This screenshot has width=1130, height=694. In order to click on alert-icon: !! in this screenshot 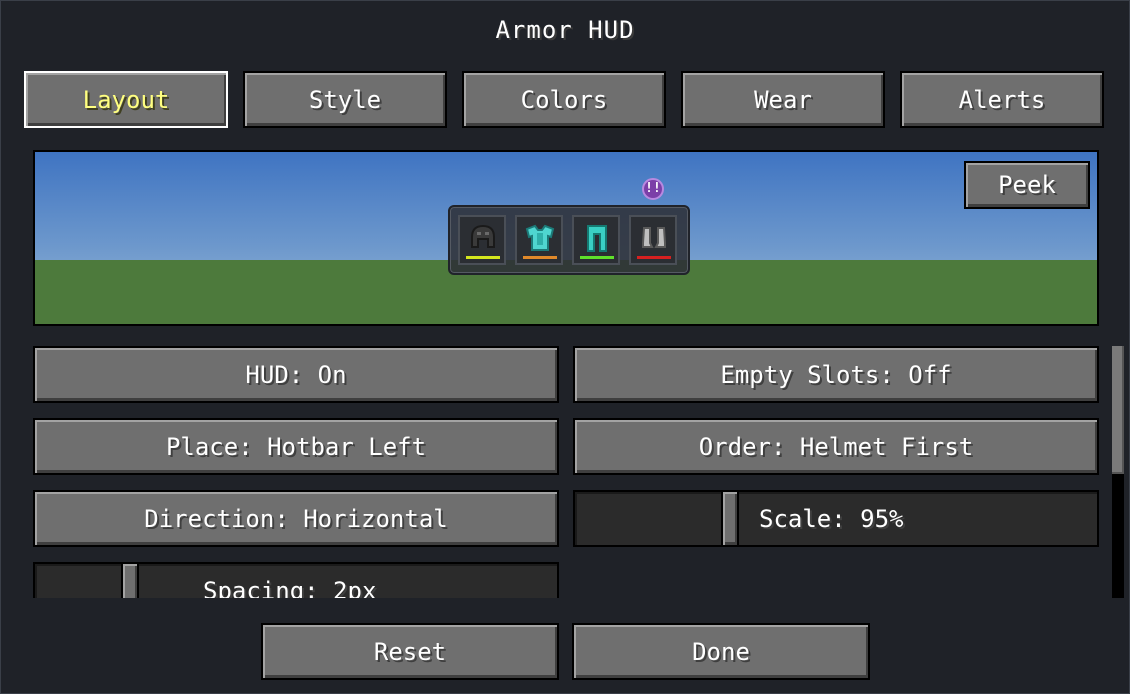, I will do `click(653, 189)`.